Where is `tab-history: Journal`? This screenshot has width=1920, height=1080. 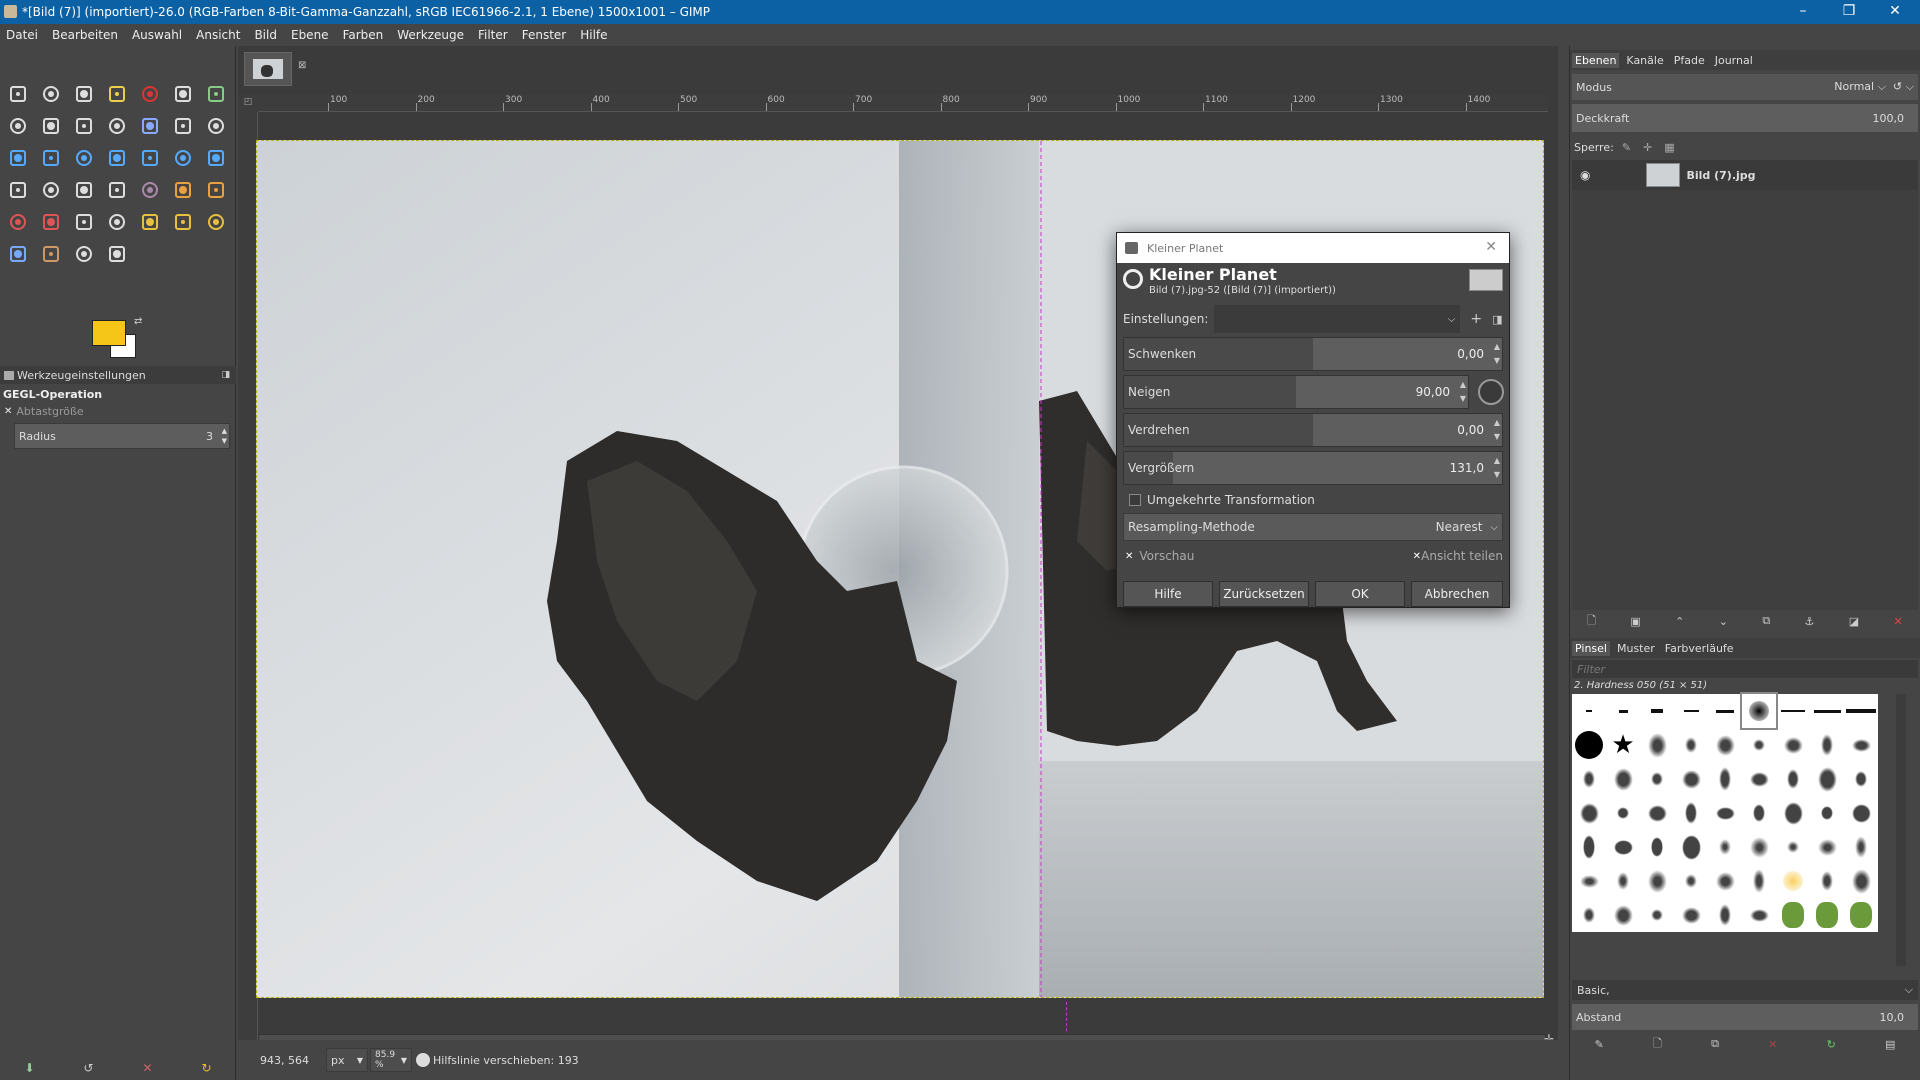
tab-history: Journal is located at coordinates (1734, 60).